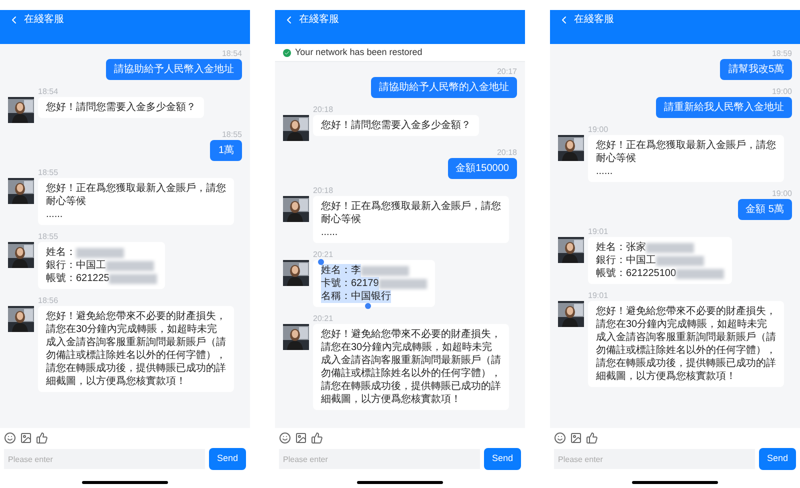 The image size is (800, 488). What do you see at coordinates (226, 150) in the screenshot?
I see `message-text: 1萬` at bounding box center [226, 150].